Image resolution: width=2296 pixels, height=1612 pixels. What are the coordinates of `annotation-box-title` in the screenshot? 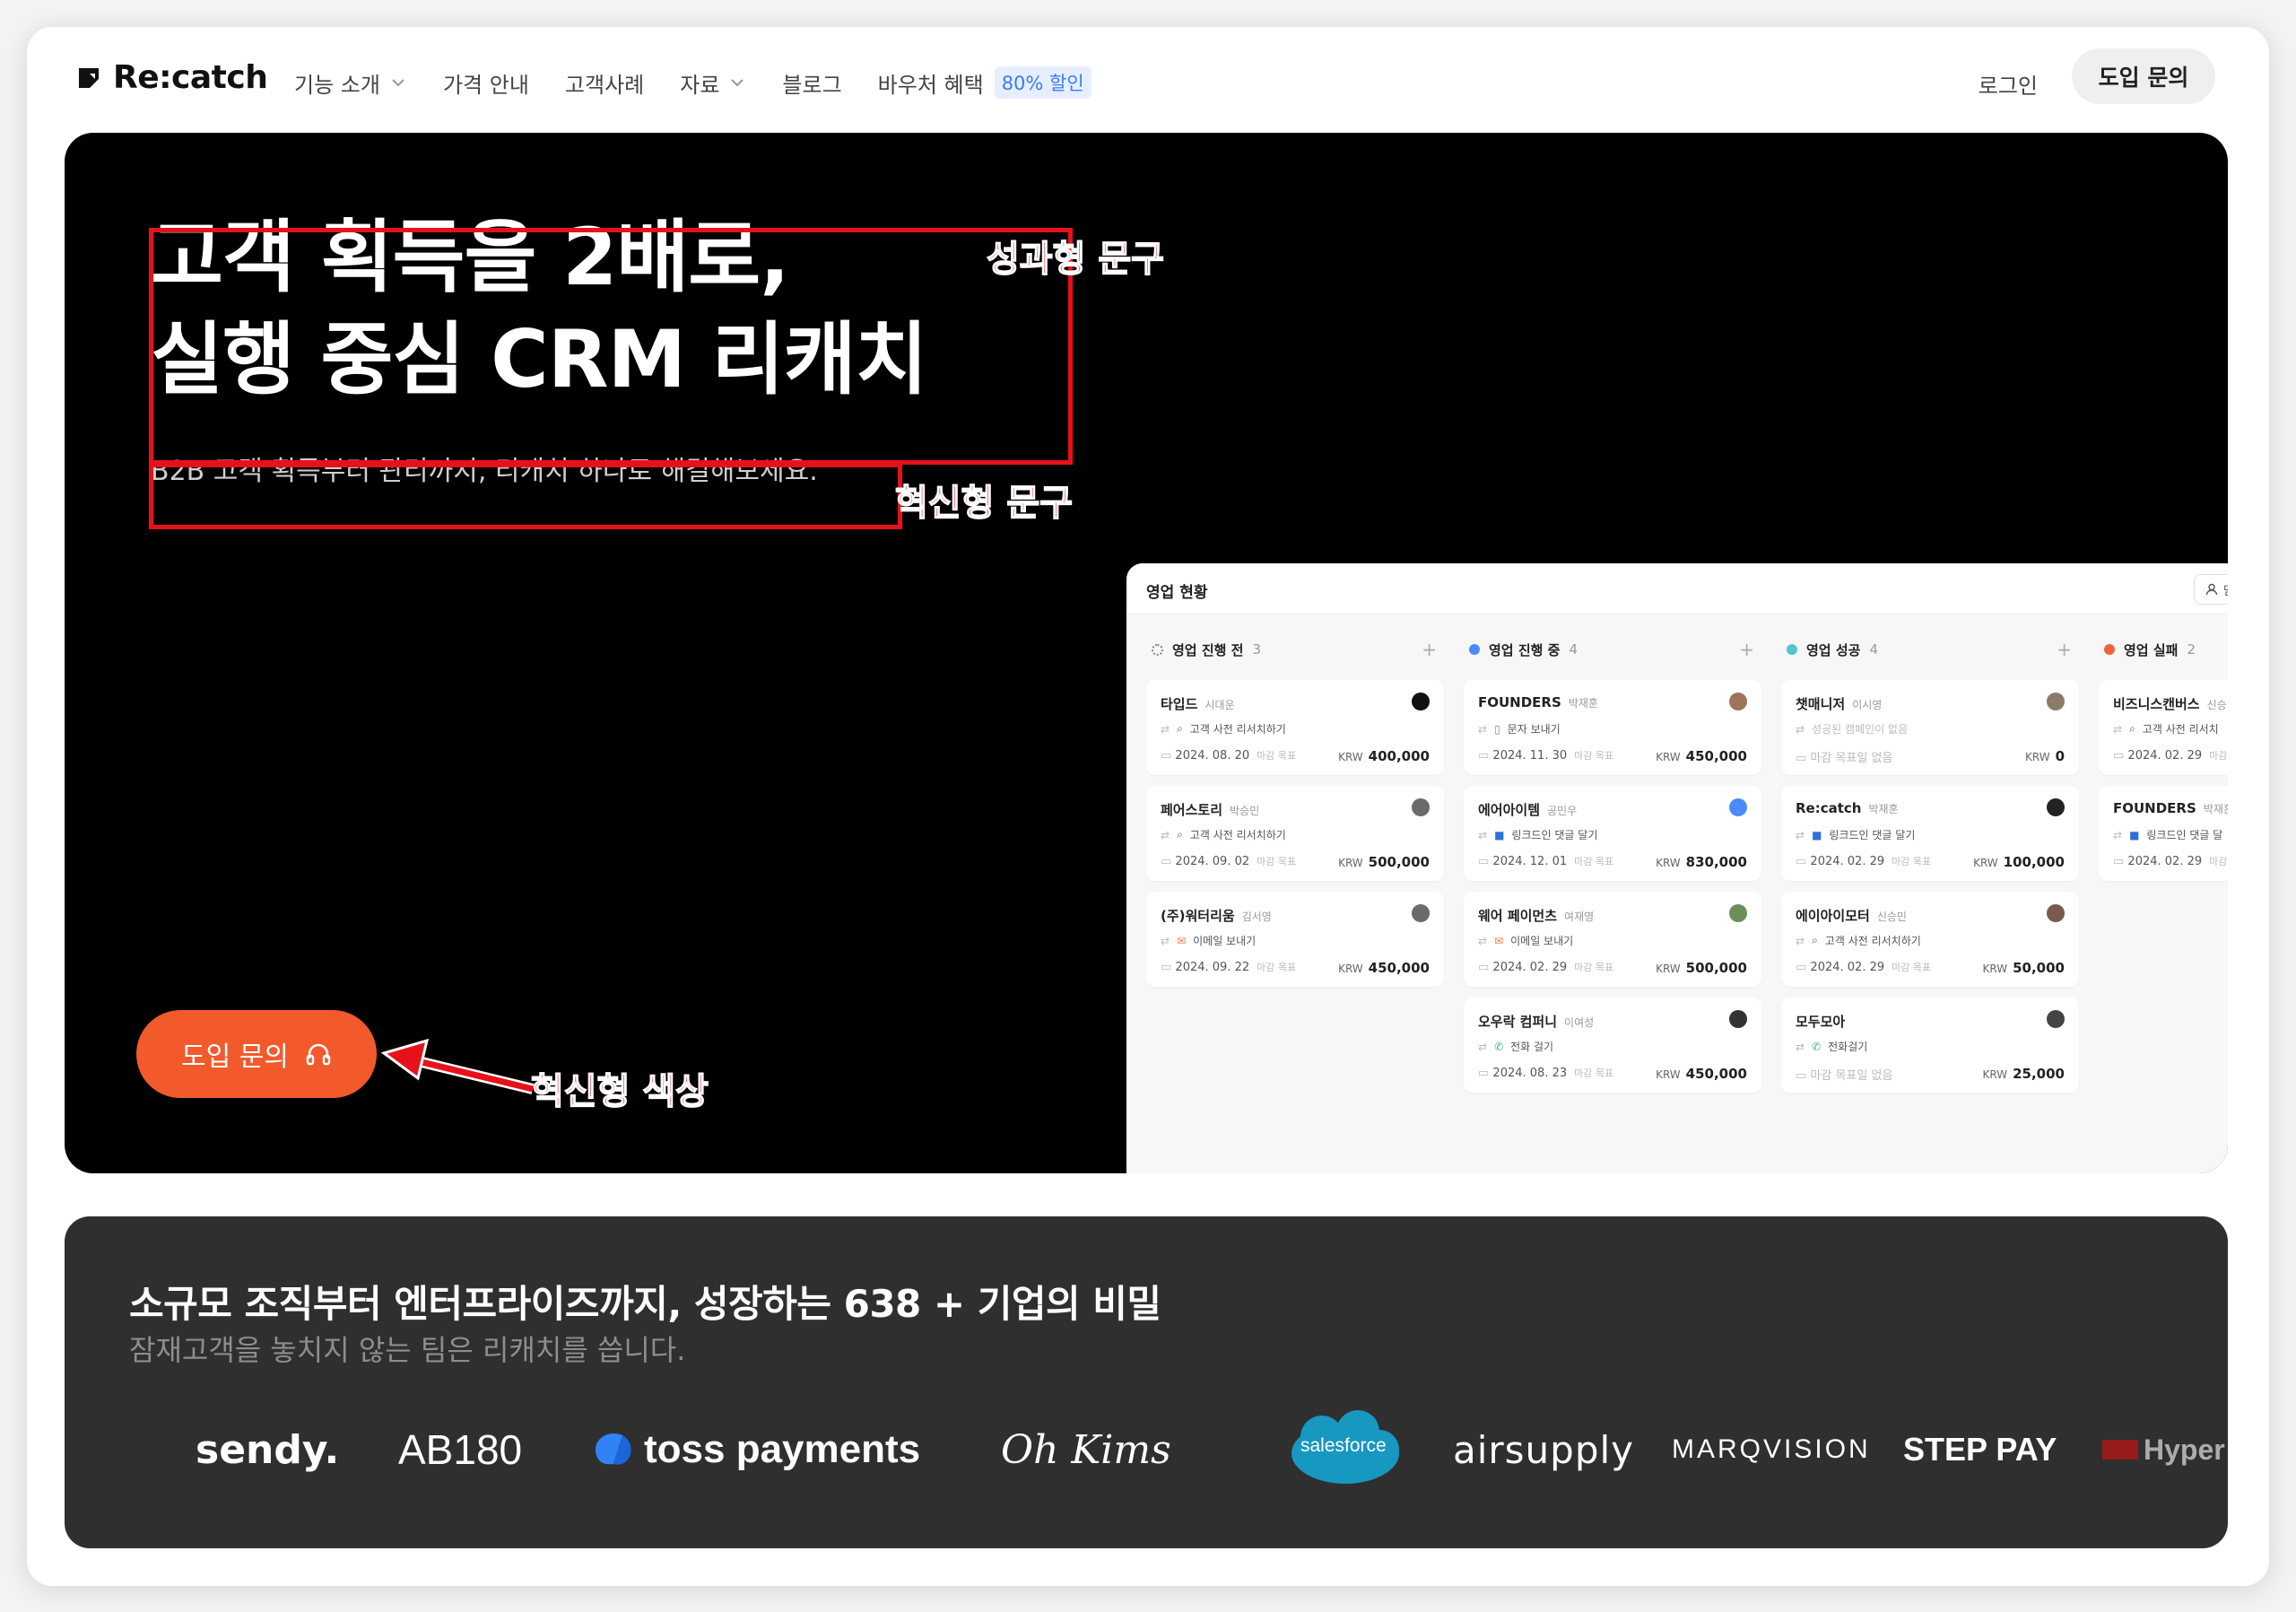 It's located at (611, 346).